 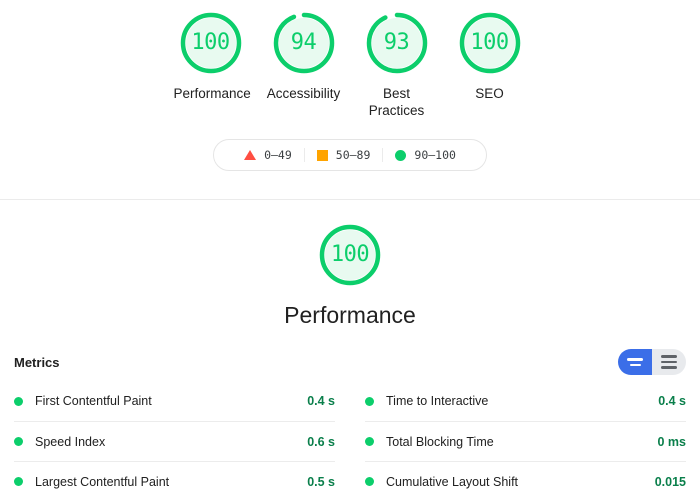 I want to click on metric-value: 0.6 s, so click(x=321, y=441).